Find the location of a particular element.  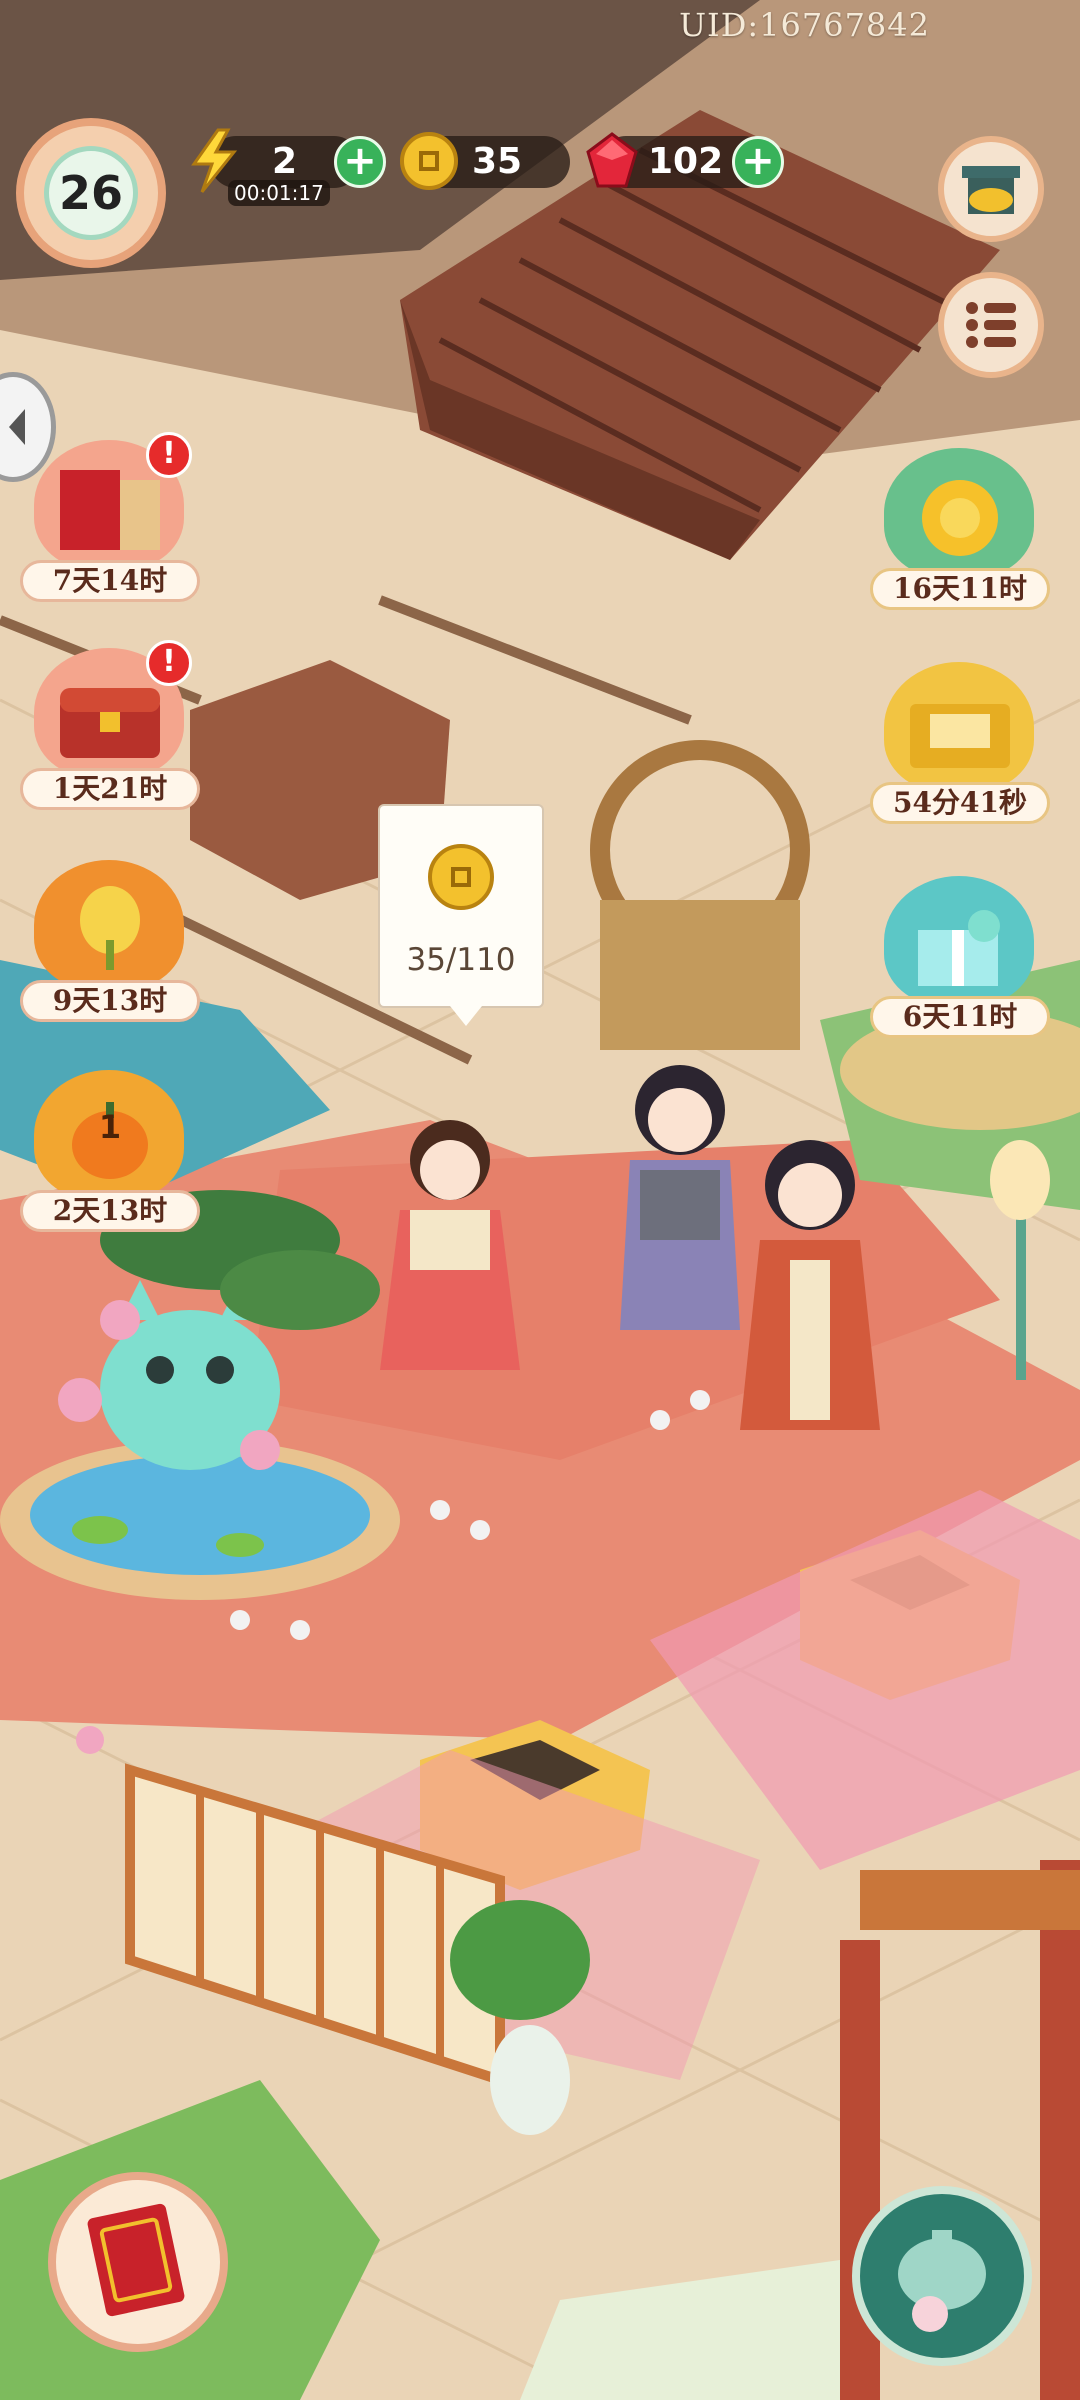

journal-book-button is located at coordinates (138, 2262).